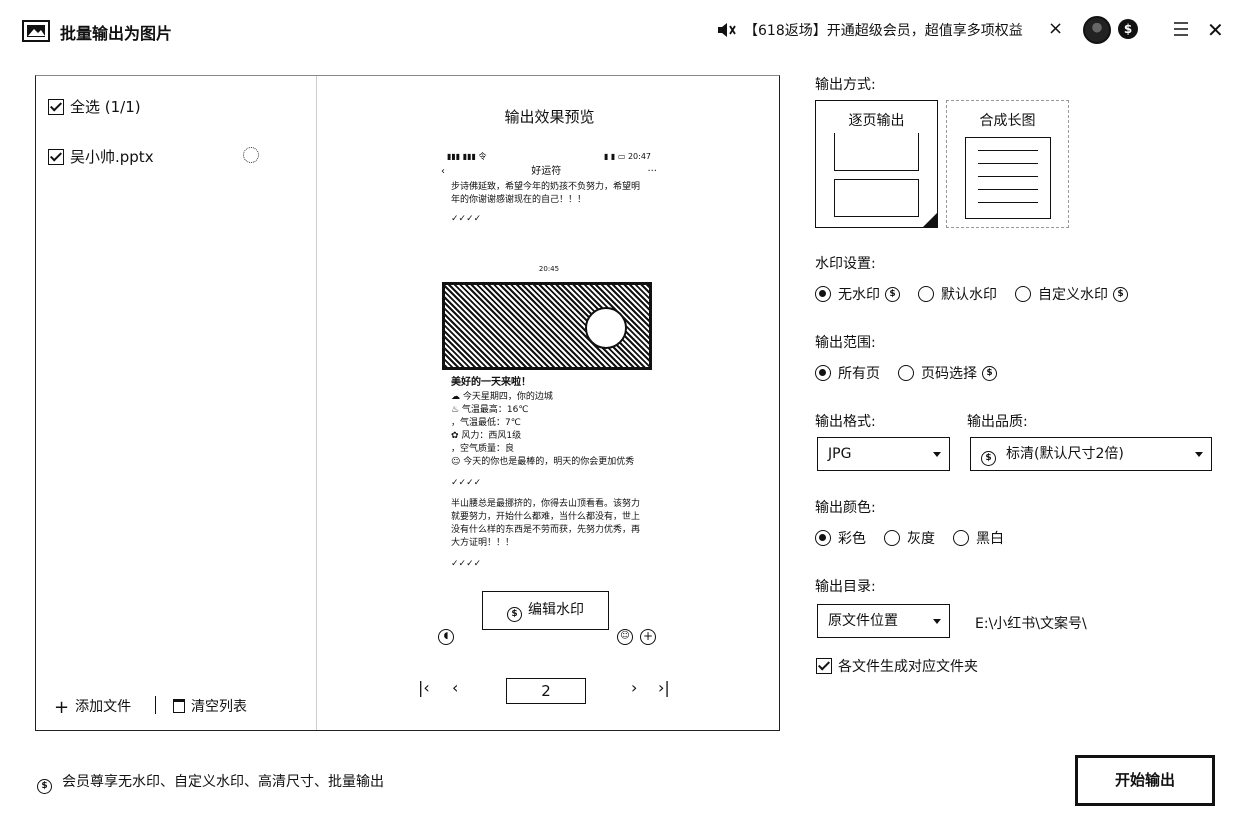 Image resolution: width=1245 pixels, height=828 pixels. I want to click on quality-label: 输出品质:, so click(997, 422).